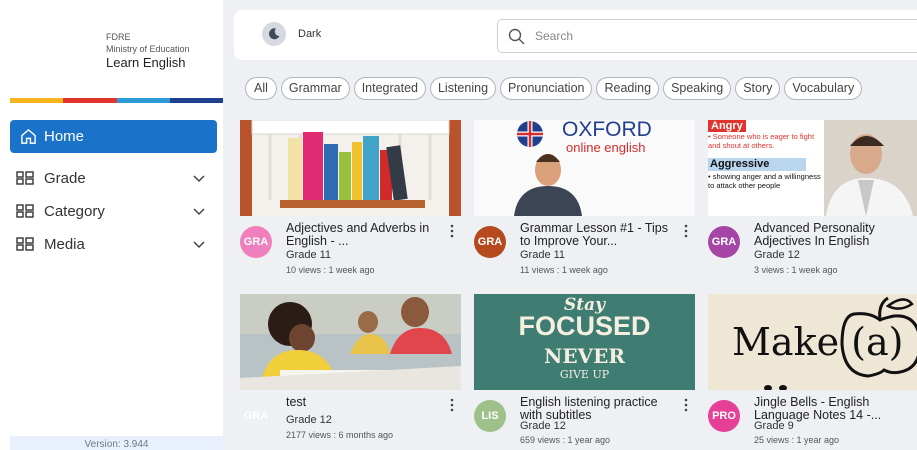 The image size is (917, 450). I want to click on theme-toggle-label: Dark, so click(310, 34).